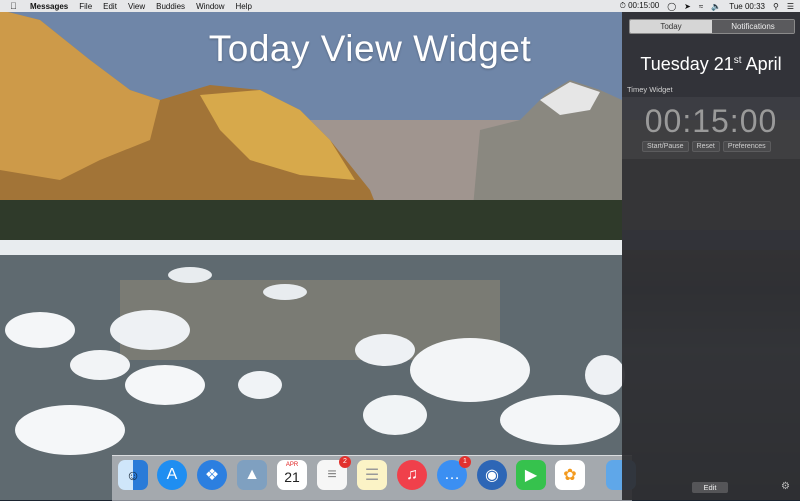 The height and width of the screenshot is (501, 800). I want to click on search-icon: ⚲, so click(776, 6).